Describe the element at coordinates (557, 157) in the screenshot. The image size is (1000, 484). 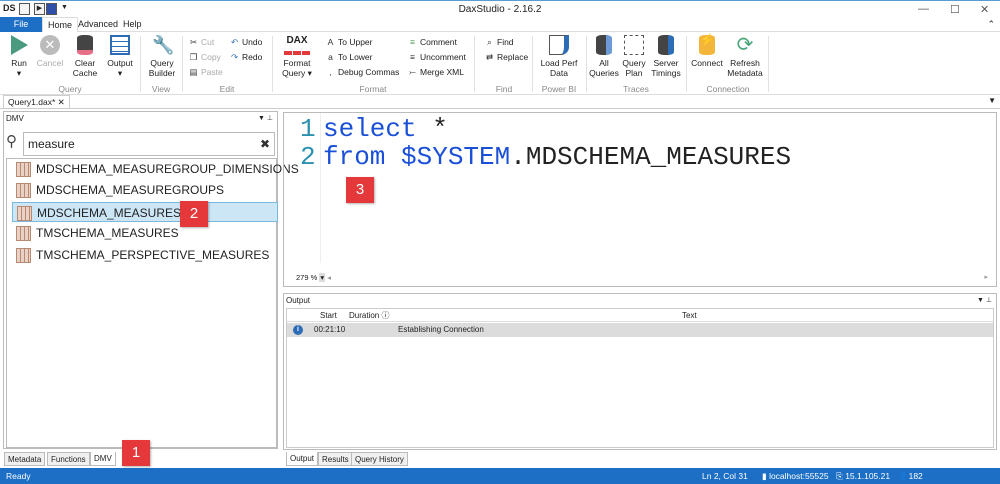
I see `code-line-2: from $SYSTEM.MDSCHEMA_MEASURES` at that location.